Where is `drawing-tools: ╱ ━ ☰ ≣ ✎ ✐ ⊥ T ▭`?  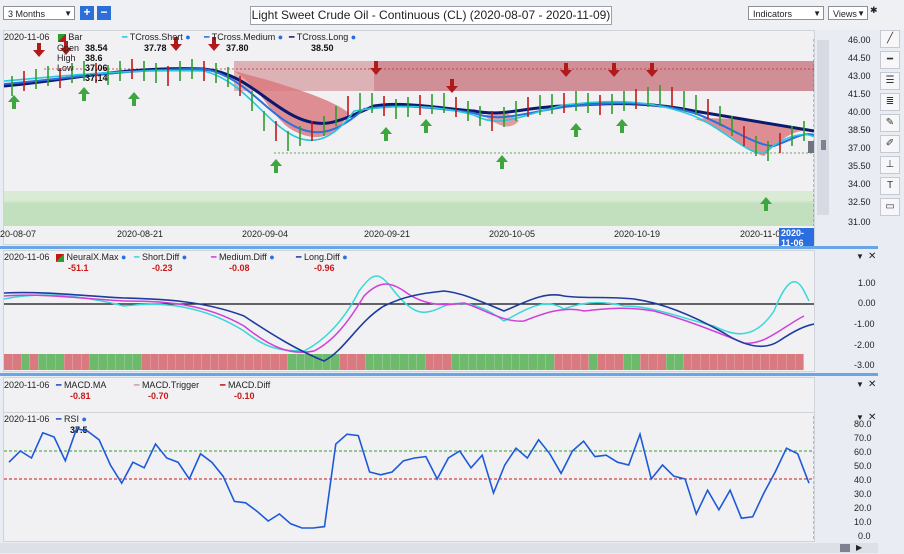
drawing-tools: ╱ ━ ☰ ≣ ✎ ✐ ⊥ T ▭ is located at coordinates (890, 124).